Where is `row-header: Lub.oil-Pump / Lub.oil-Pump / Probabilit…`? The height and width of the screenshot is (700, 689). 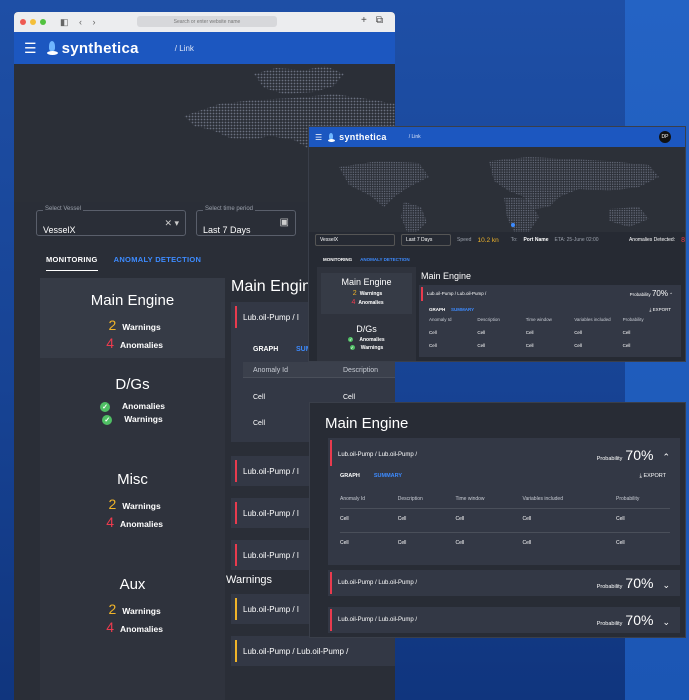
row-header: Lub.oil-Pump / Lub.oil-Pump / Probabilit… is located at coordinates (504, 455).